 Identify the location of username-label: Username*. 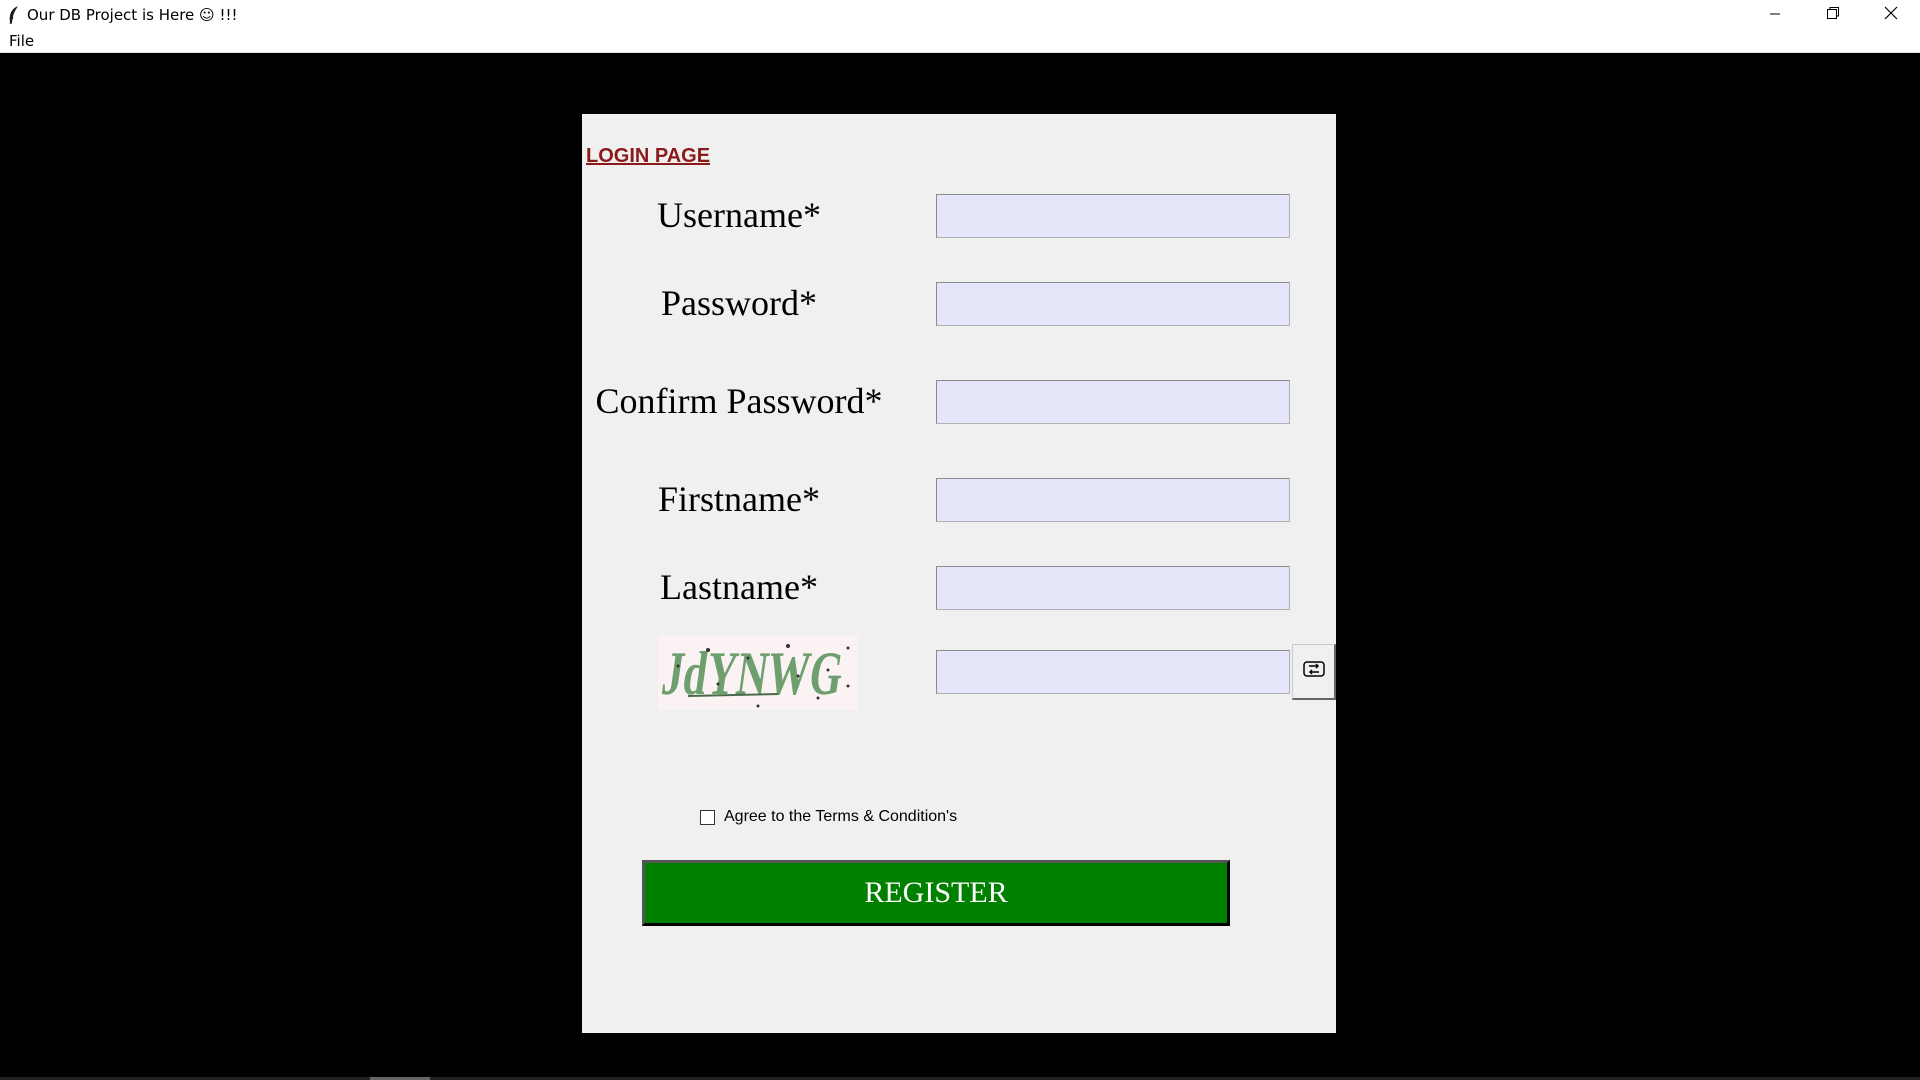
(739, 215).